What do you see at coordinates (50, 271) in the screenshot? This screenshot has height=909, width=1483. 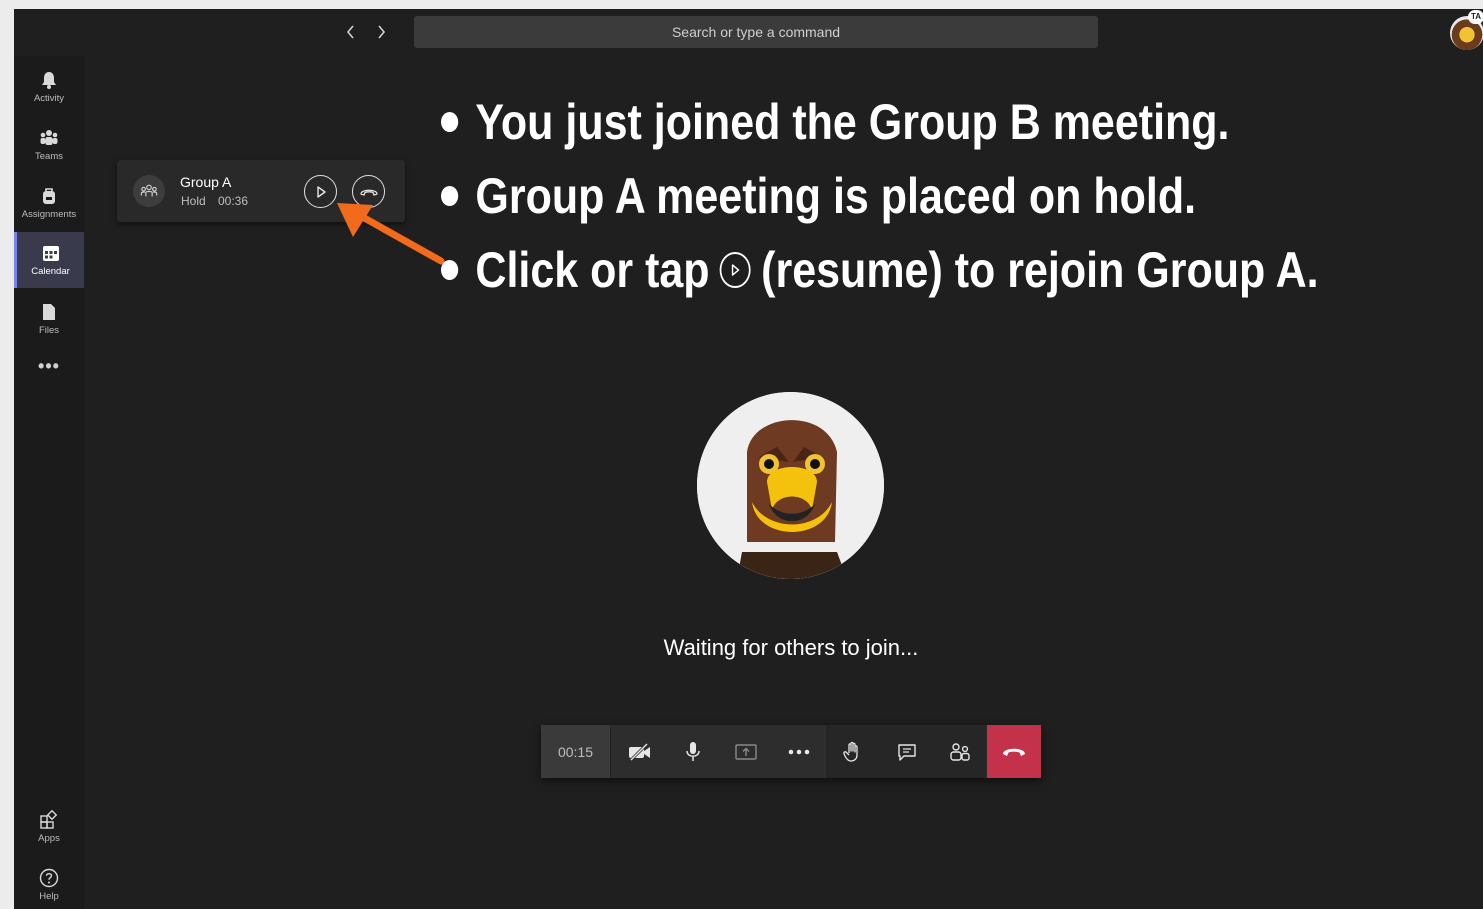 I see `rail-item-label: Calendar` at bounding box center [50, 271].